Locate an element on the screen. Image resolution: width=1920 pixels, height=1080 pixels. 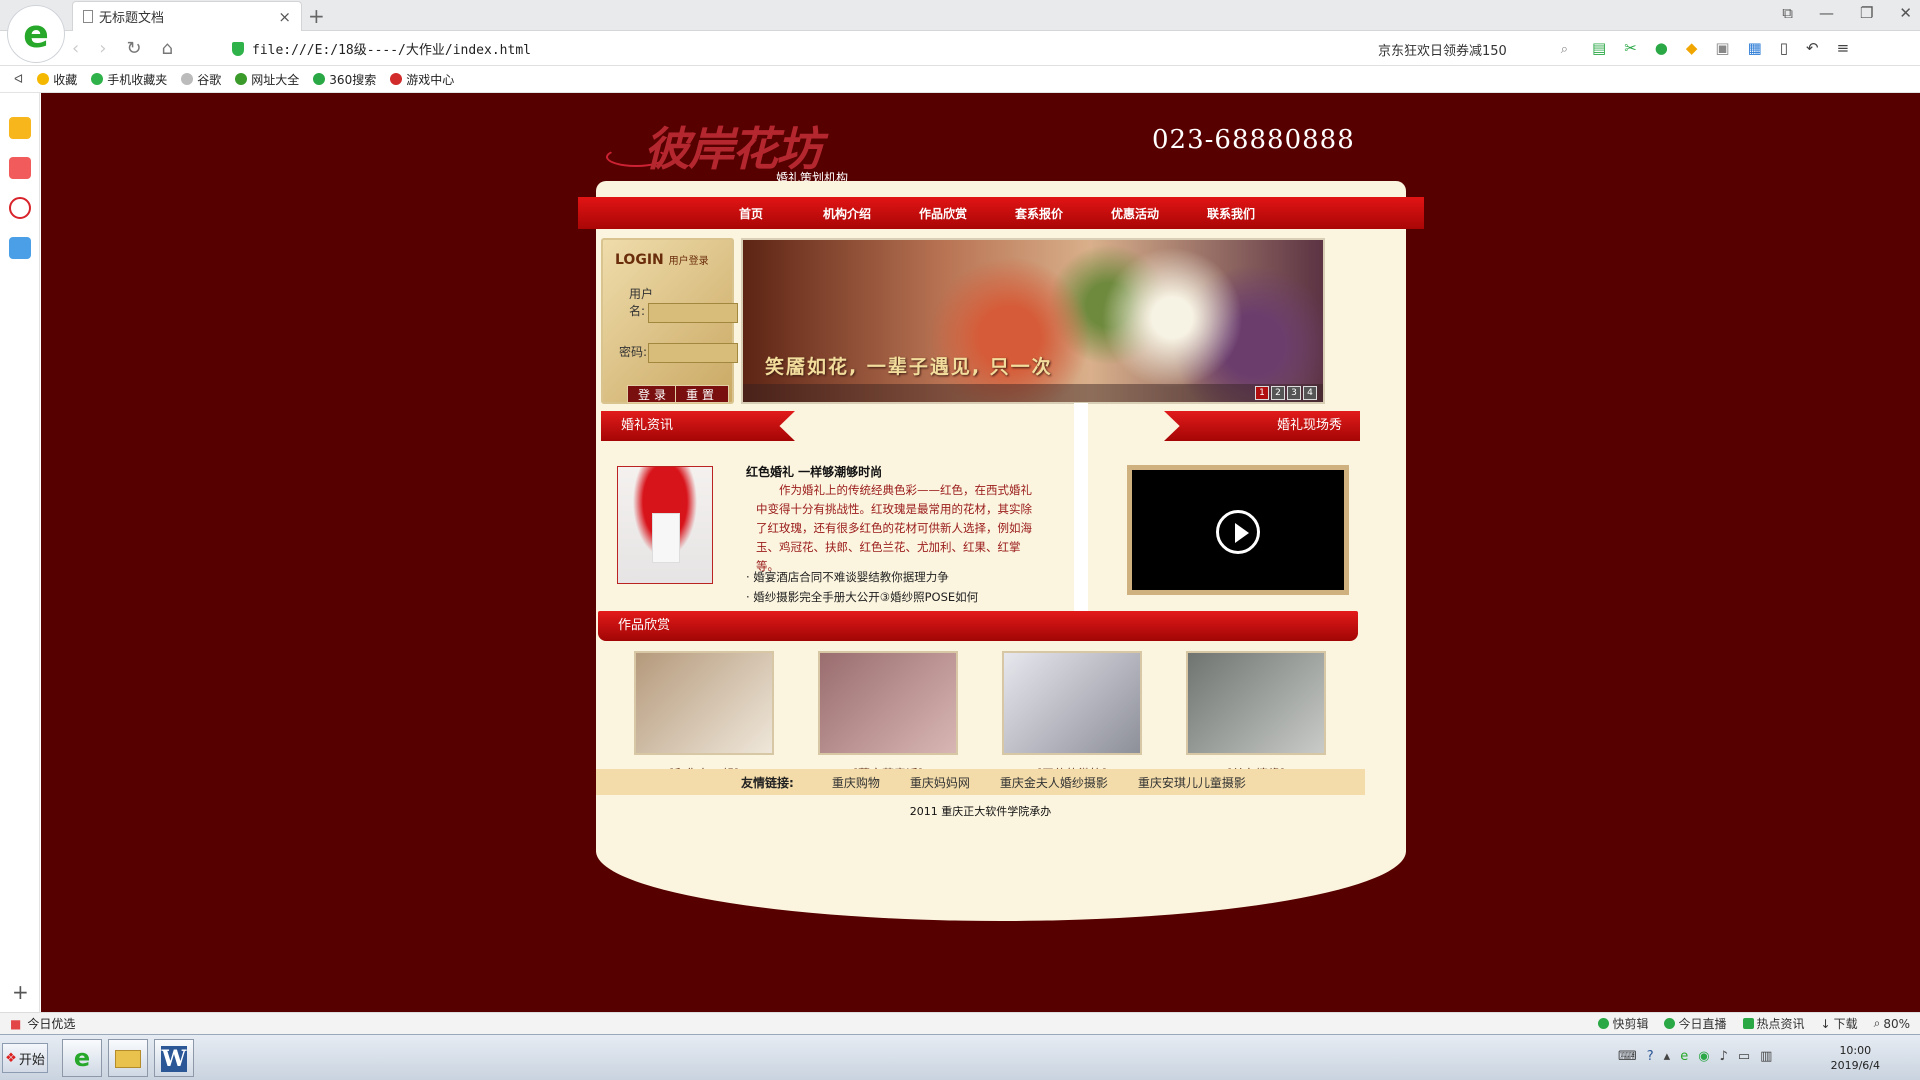
back-icon: ‹ is located at coordinates (75, 48).